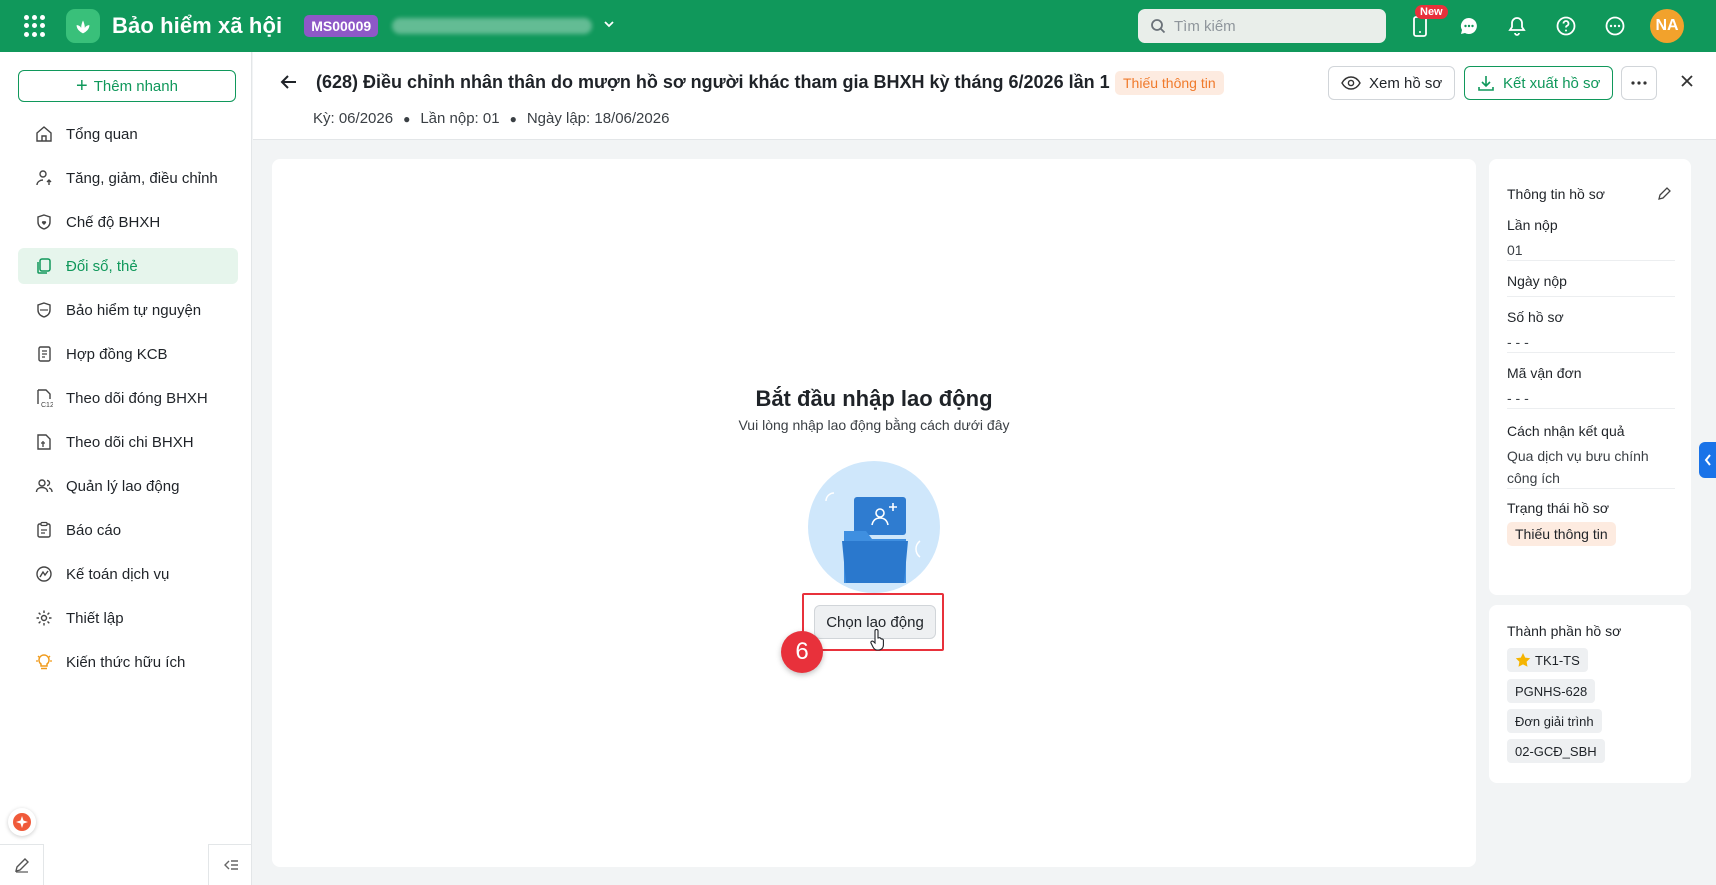 The width and height of the screenshot is (1716, 885). Describe the element at coordinates (118, 574) in the screenshot. I see `sidebar-item-label: Kế toán dịch vụ` at that location.